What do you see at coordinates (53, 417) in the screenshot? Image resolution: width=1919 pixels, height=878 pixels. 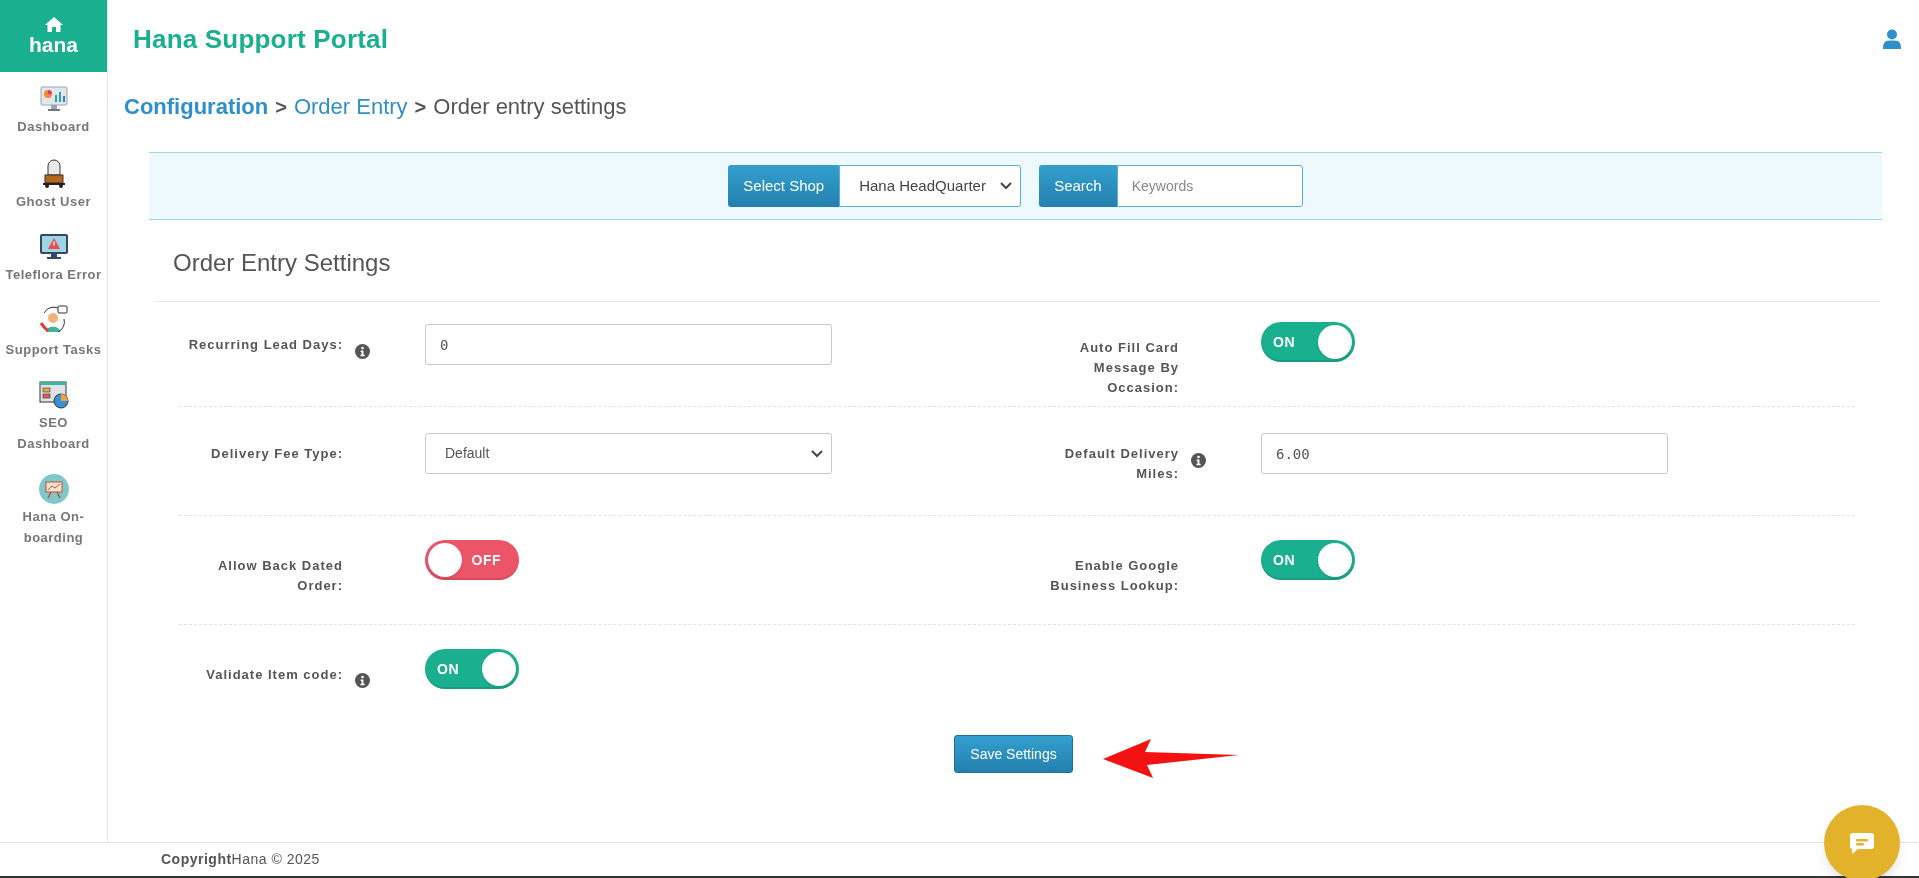 I see `sidebar-item: SEO Dashboard` at bounding box center [53, 417].